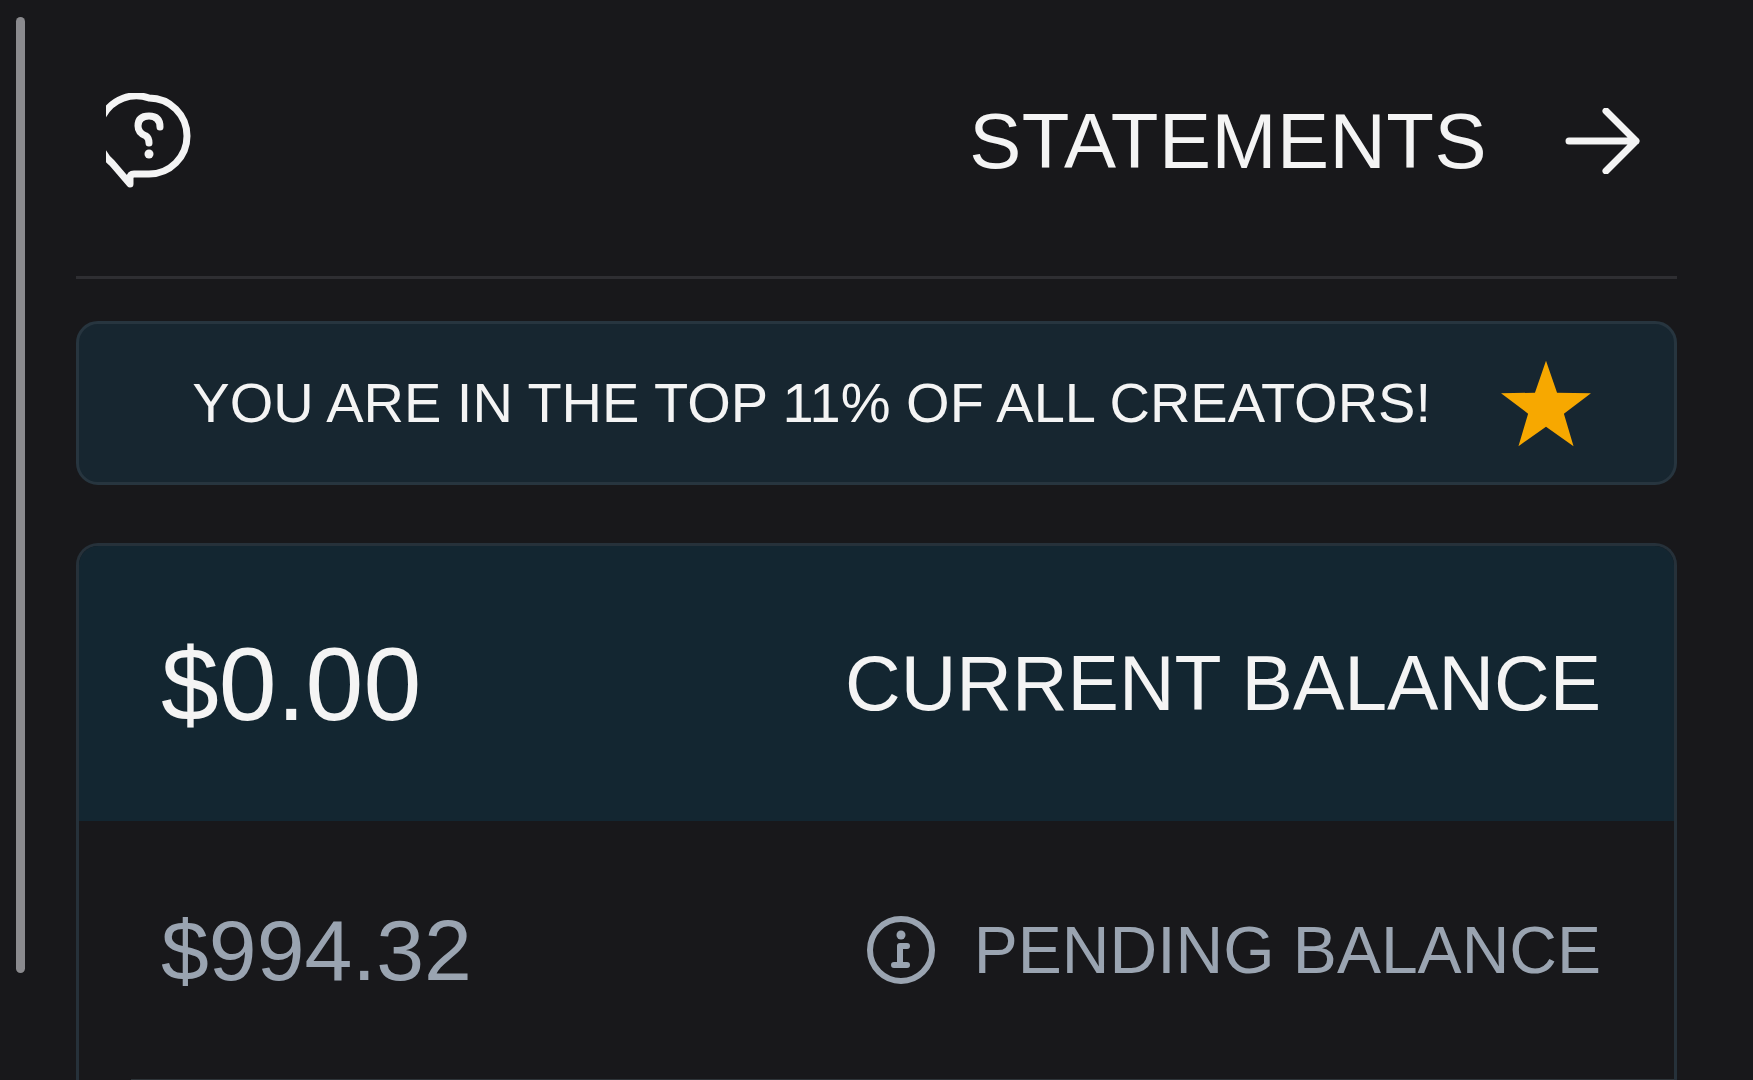 This screenshot has width=1753, height=1080. Describe the element at coordinates (811, 403) in the screenshot. I see `rank-text: YOU ARE IN THE TOP 11% OF ALL CREATORS!` at that location.